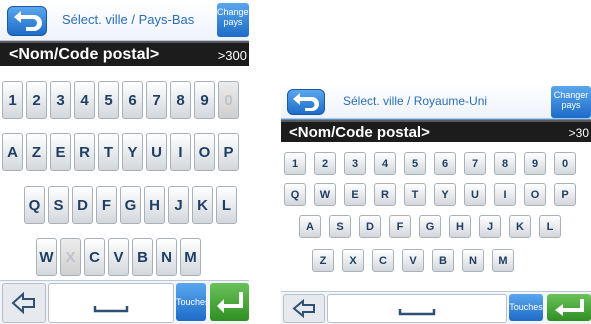  Describe the element at coordinates (128, 19) in the screenshot. I see `page-title: Sélect. ville / Pays-Bas` at that location.